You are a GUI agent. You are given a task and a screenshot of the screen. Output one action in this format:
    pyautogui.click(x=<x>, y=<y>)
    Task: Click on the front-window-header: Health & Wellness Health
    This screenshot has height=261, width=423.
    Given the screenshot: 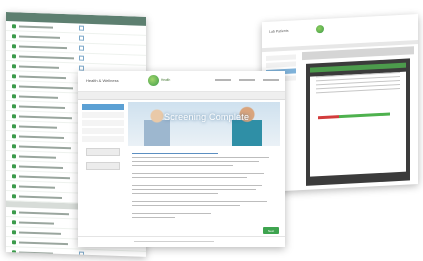 What is the action you would take?
    pyautogui.click(x=181, y=81)
    